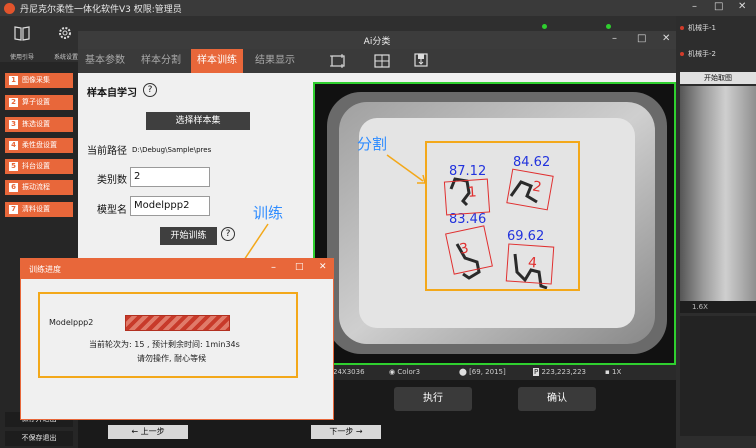 Image resolution: width=756 pixels, height=448 pixels. What do you see at coordinates (161, 61) in the screenshot?
I see `tab-sample-segment: 样本分割` at bounding box center [161, 61].